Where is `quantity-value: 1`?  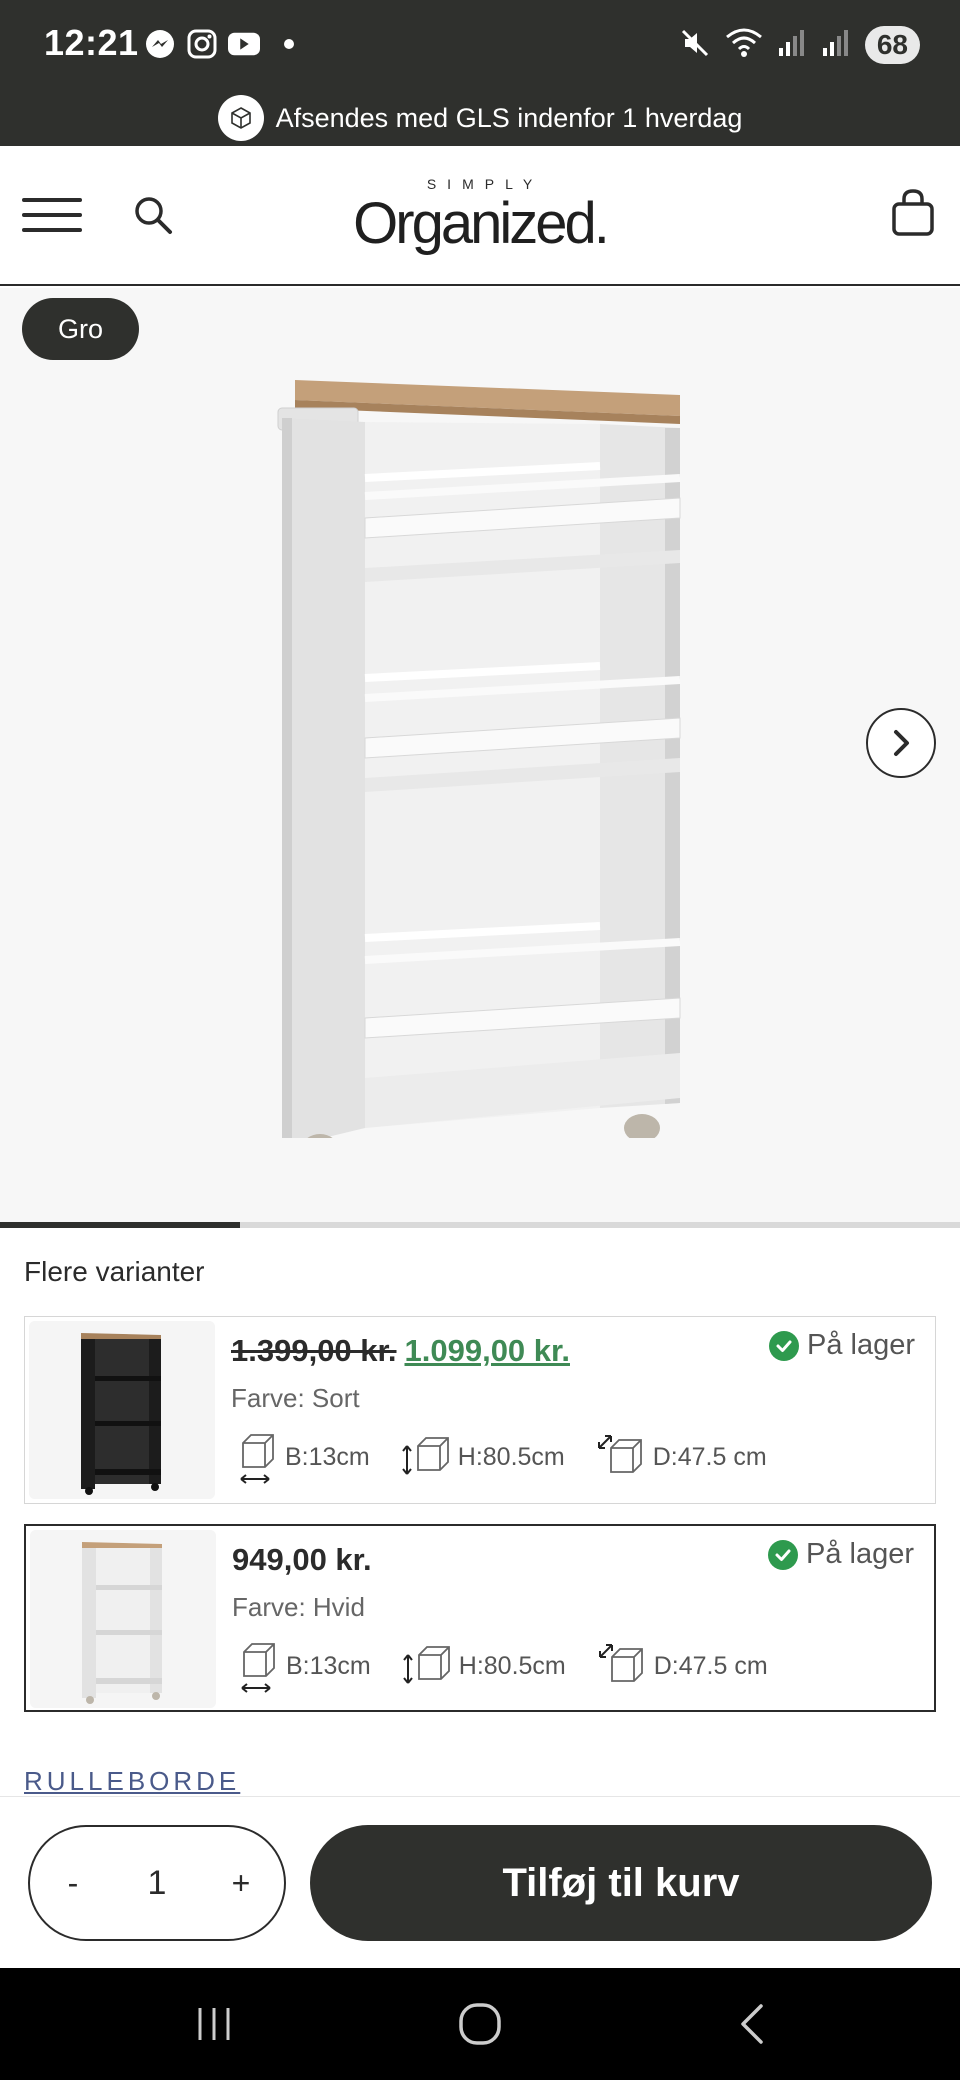
quantity-value: 1 is located at coordinates (157, 1883).